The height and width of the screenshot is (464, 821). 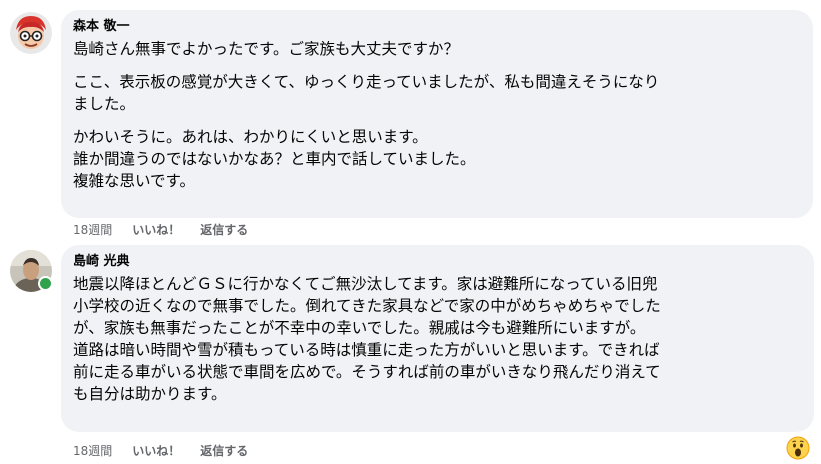 I want to click on comment-text: 道路は暗い時間や雪が積もっている時は慎重に走った方がいいと思います。できれば, so click(x=366, y=350).